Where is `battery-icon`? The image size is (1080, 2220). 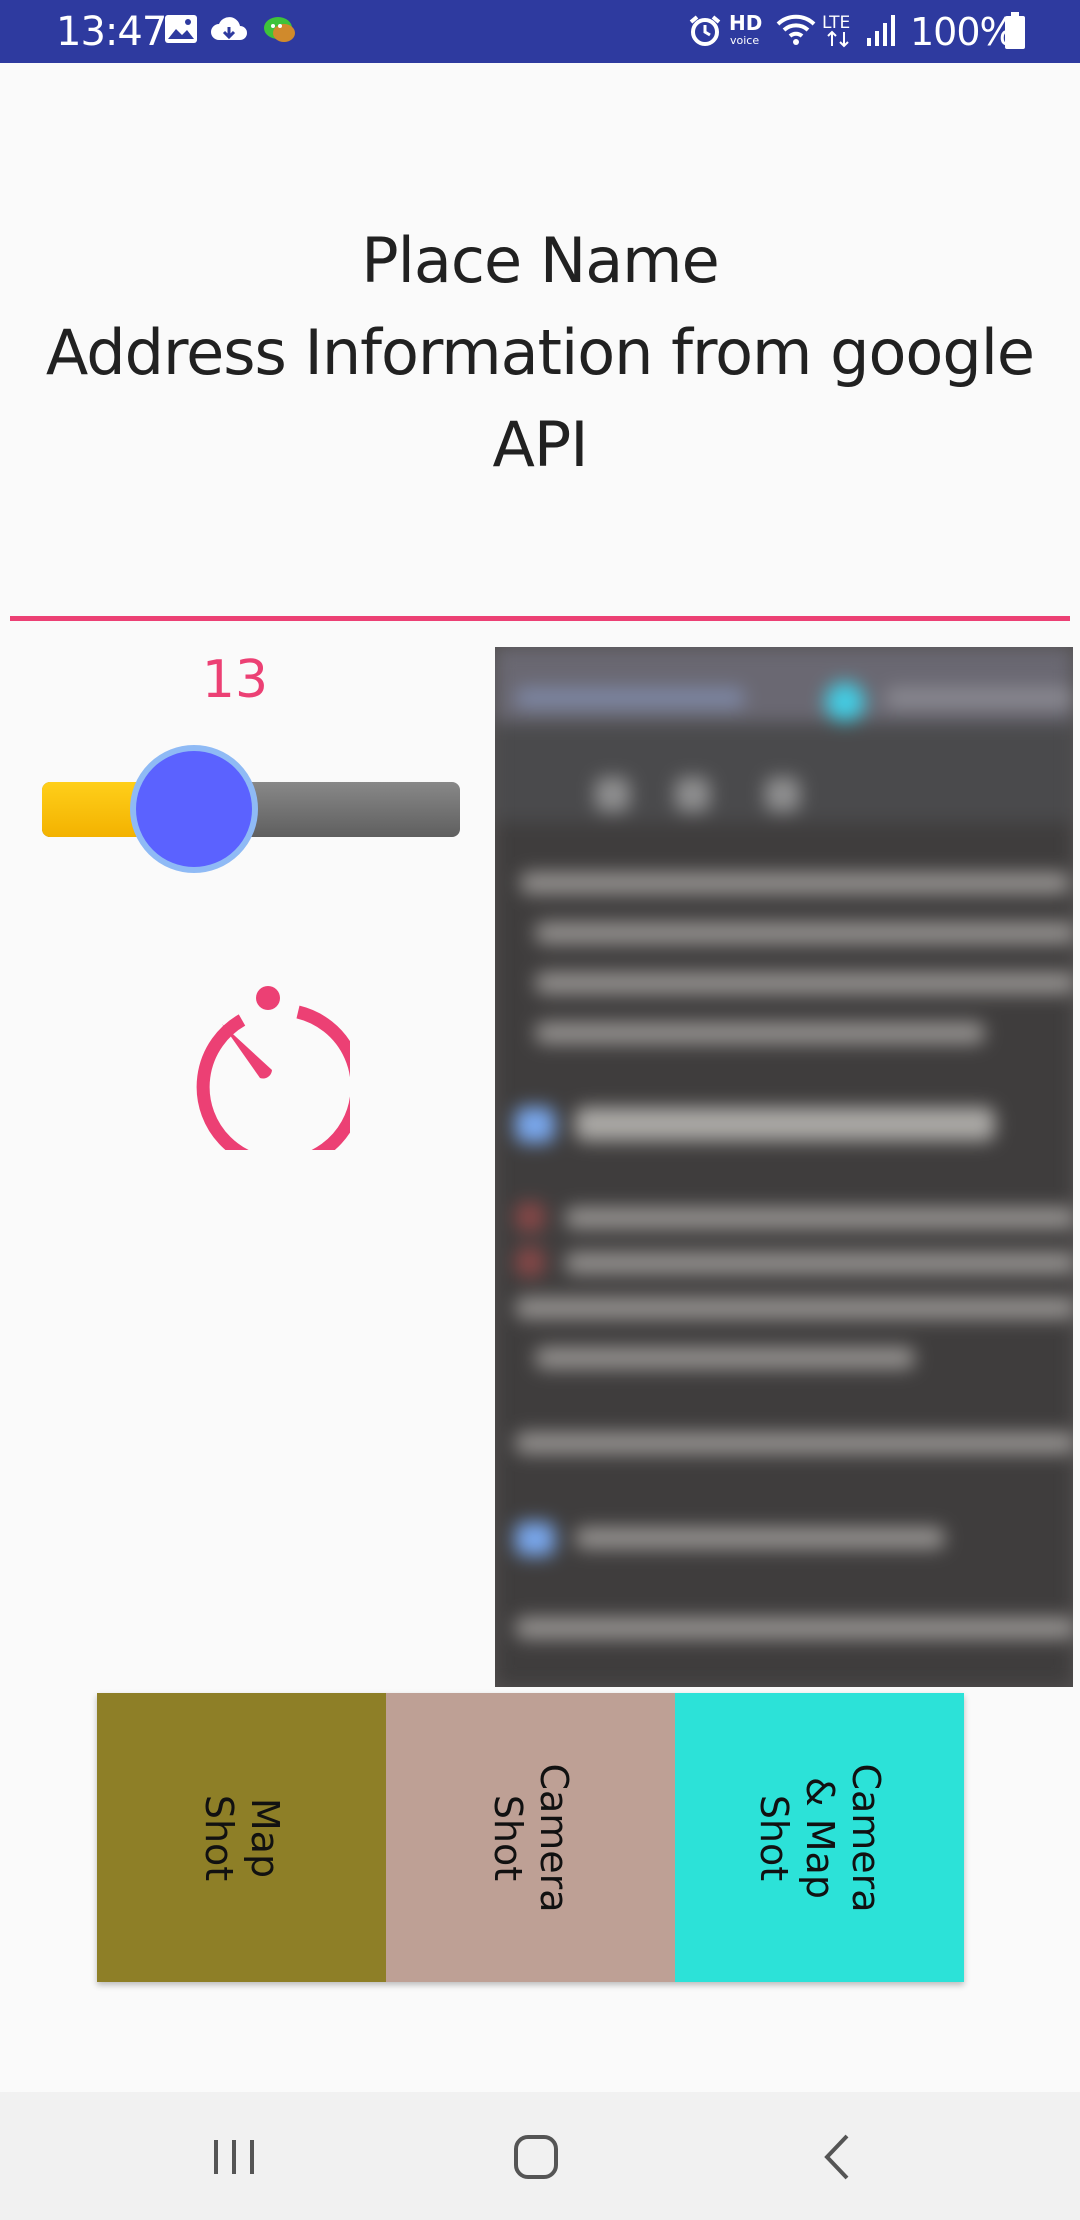 battery-icon is located at coordinates (1015, 33).